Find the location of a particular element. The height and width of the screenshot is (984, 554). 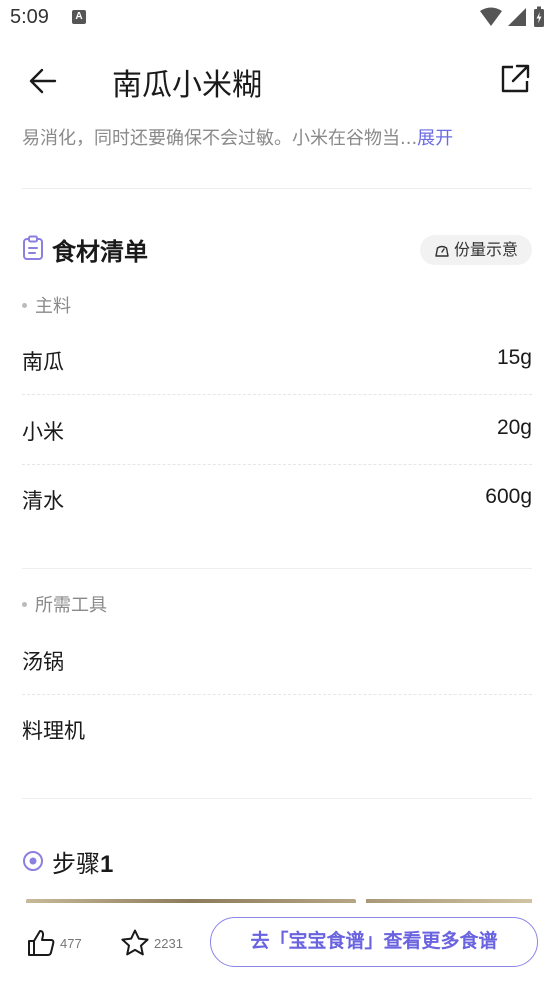

tools-label: 所需工具 is located at coordinates (64, 604).